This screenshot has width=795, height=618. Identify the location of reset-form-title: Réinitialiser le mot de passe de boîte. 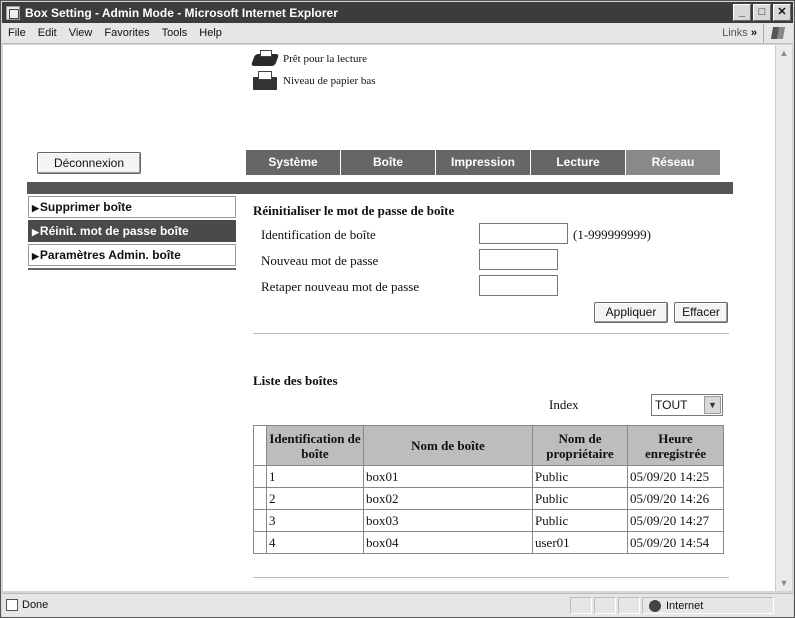
(354, 210).